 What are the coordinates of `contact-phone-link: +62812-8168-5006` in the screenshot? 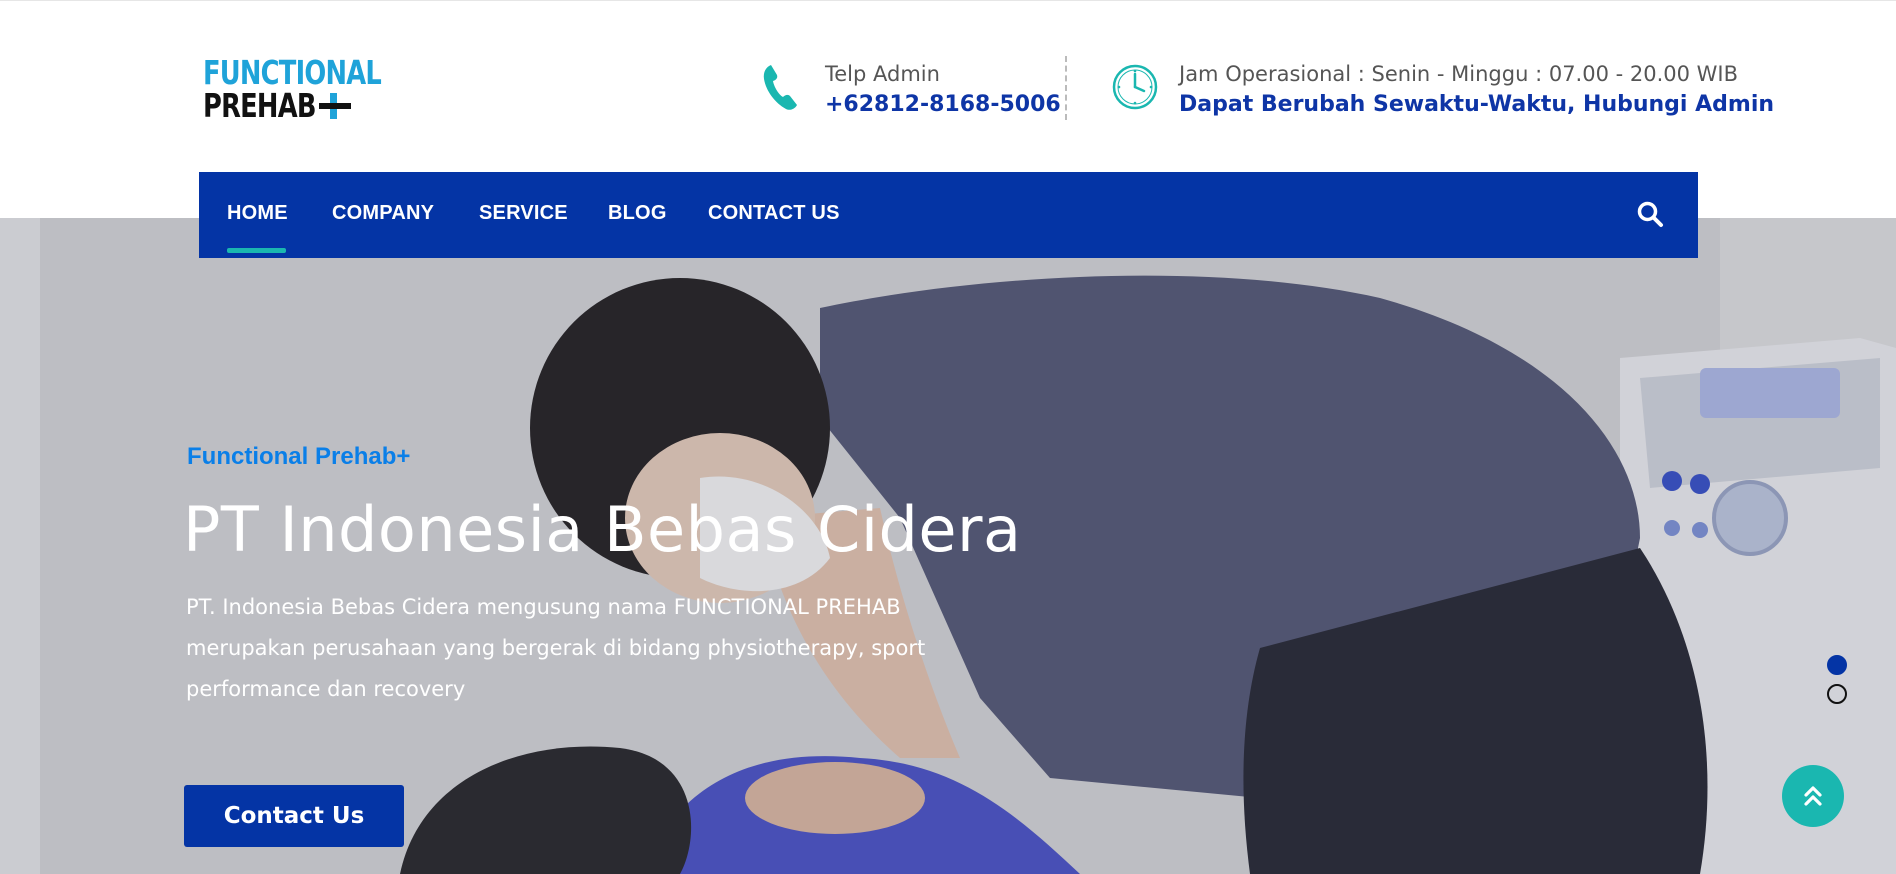 It's located at (943, 104).